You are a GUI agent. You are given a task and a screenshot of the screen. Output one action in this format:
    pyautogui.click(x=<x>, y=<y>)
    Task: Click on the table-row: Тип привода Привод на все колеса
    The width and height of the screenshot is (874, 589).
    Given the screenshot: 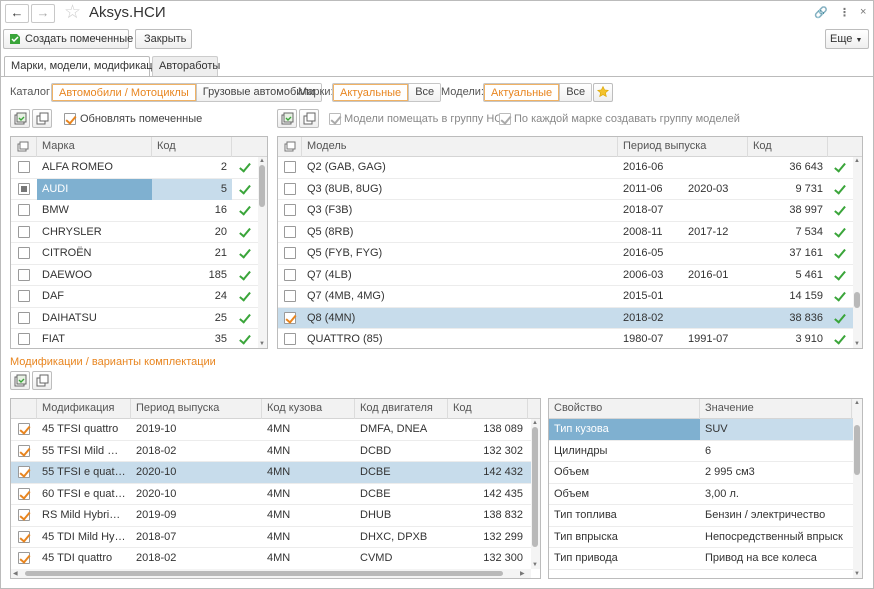 What is the action you would take?
    pyautogui.click(x=701, y=559)
    